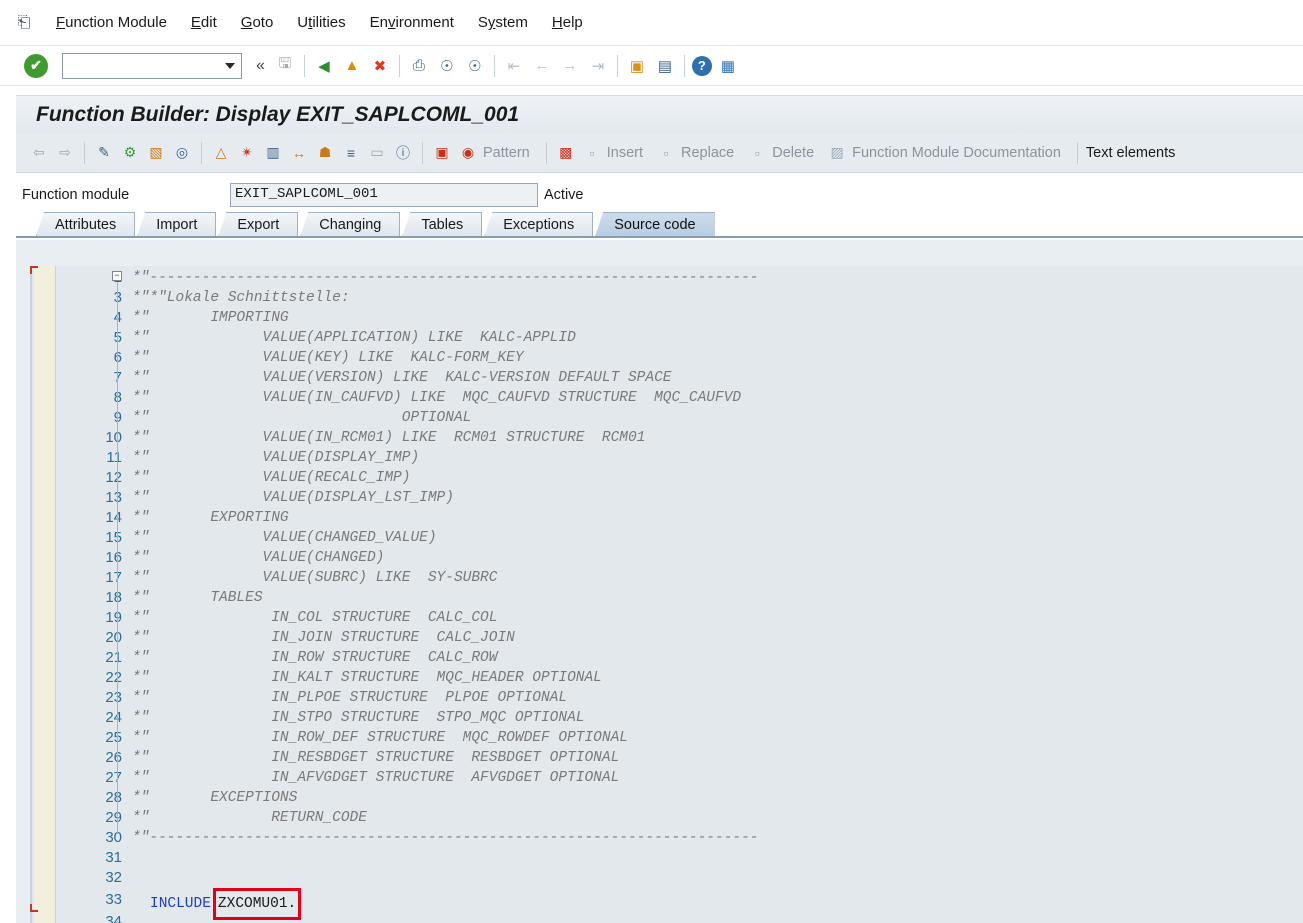  Describe the element at coordinates (104, 153) in the screenshot. I see `display-change-icon: ✎` at that location.